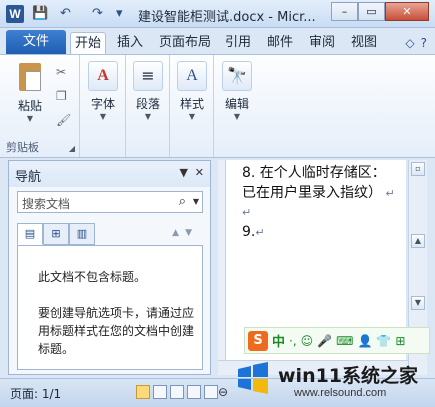 The height and width of the screenshot is (407, 435). Describe the element at coordinates (185, 43) in the screenshot. I see `tab-page-layout: 页面布局` at that location.